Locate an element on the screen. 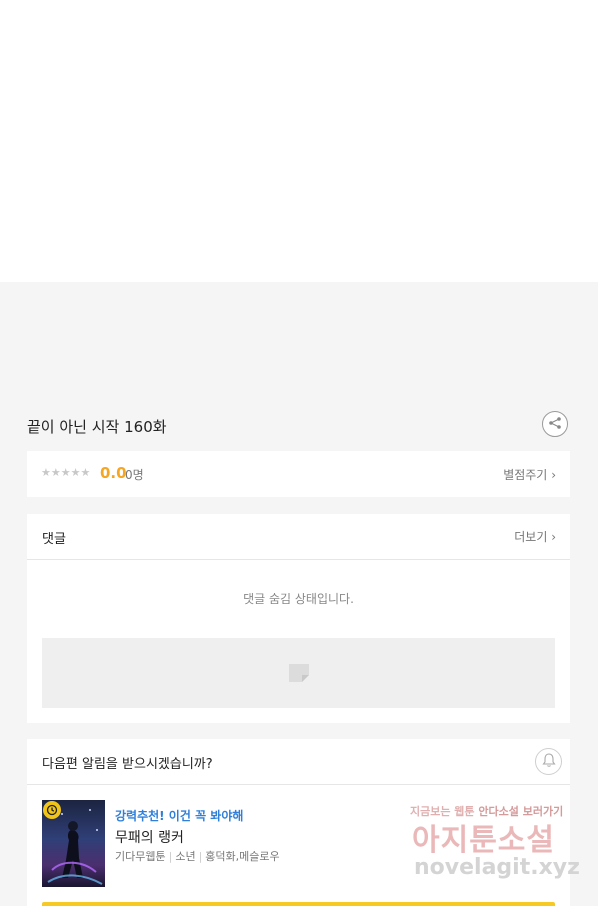 Image resolution: width=598 pixels, height=906 pixels. recommended-work-meta: 기다무웹툰 | 소년 | 홍덕화,메슬로우 is located at coordinates (197, 856).